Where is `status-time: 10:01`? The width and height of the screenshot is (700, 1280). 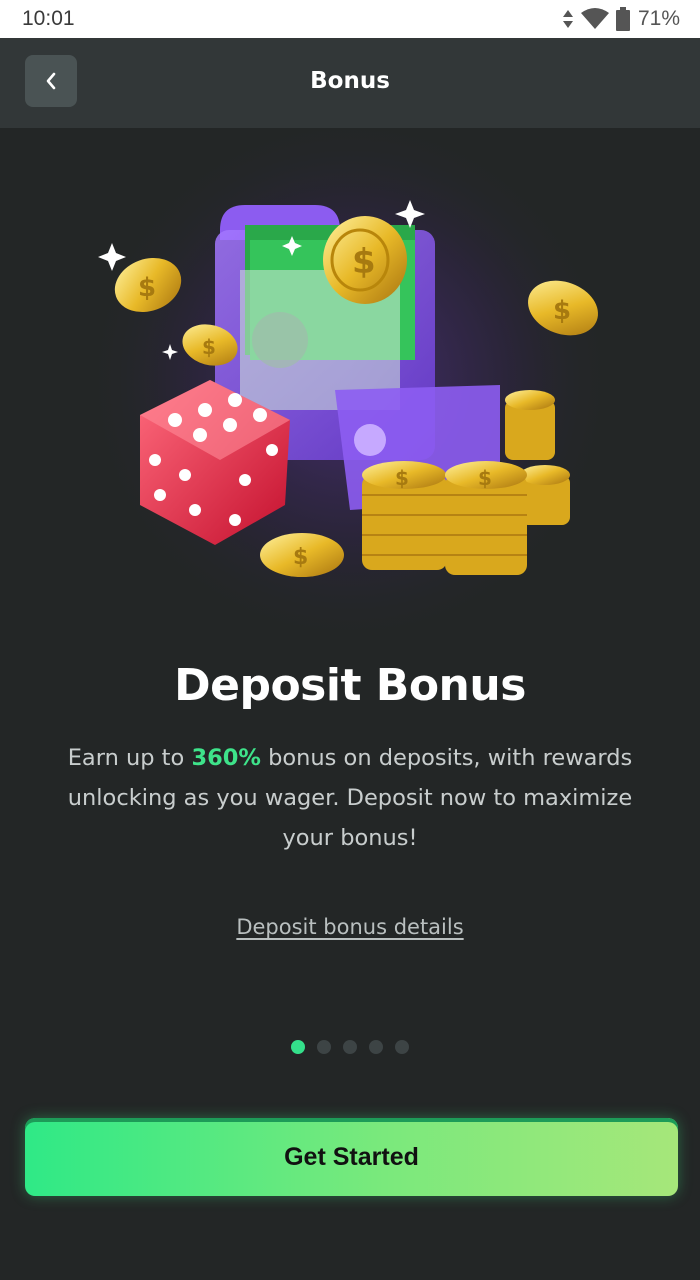 status-time: 10:01 is located at coordinates (48, 18).